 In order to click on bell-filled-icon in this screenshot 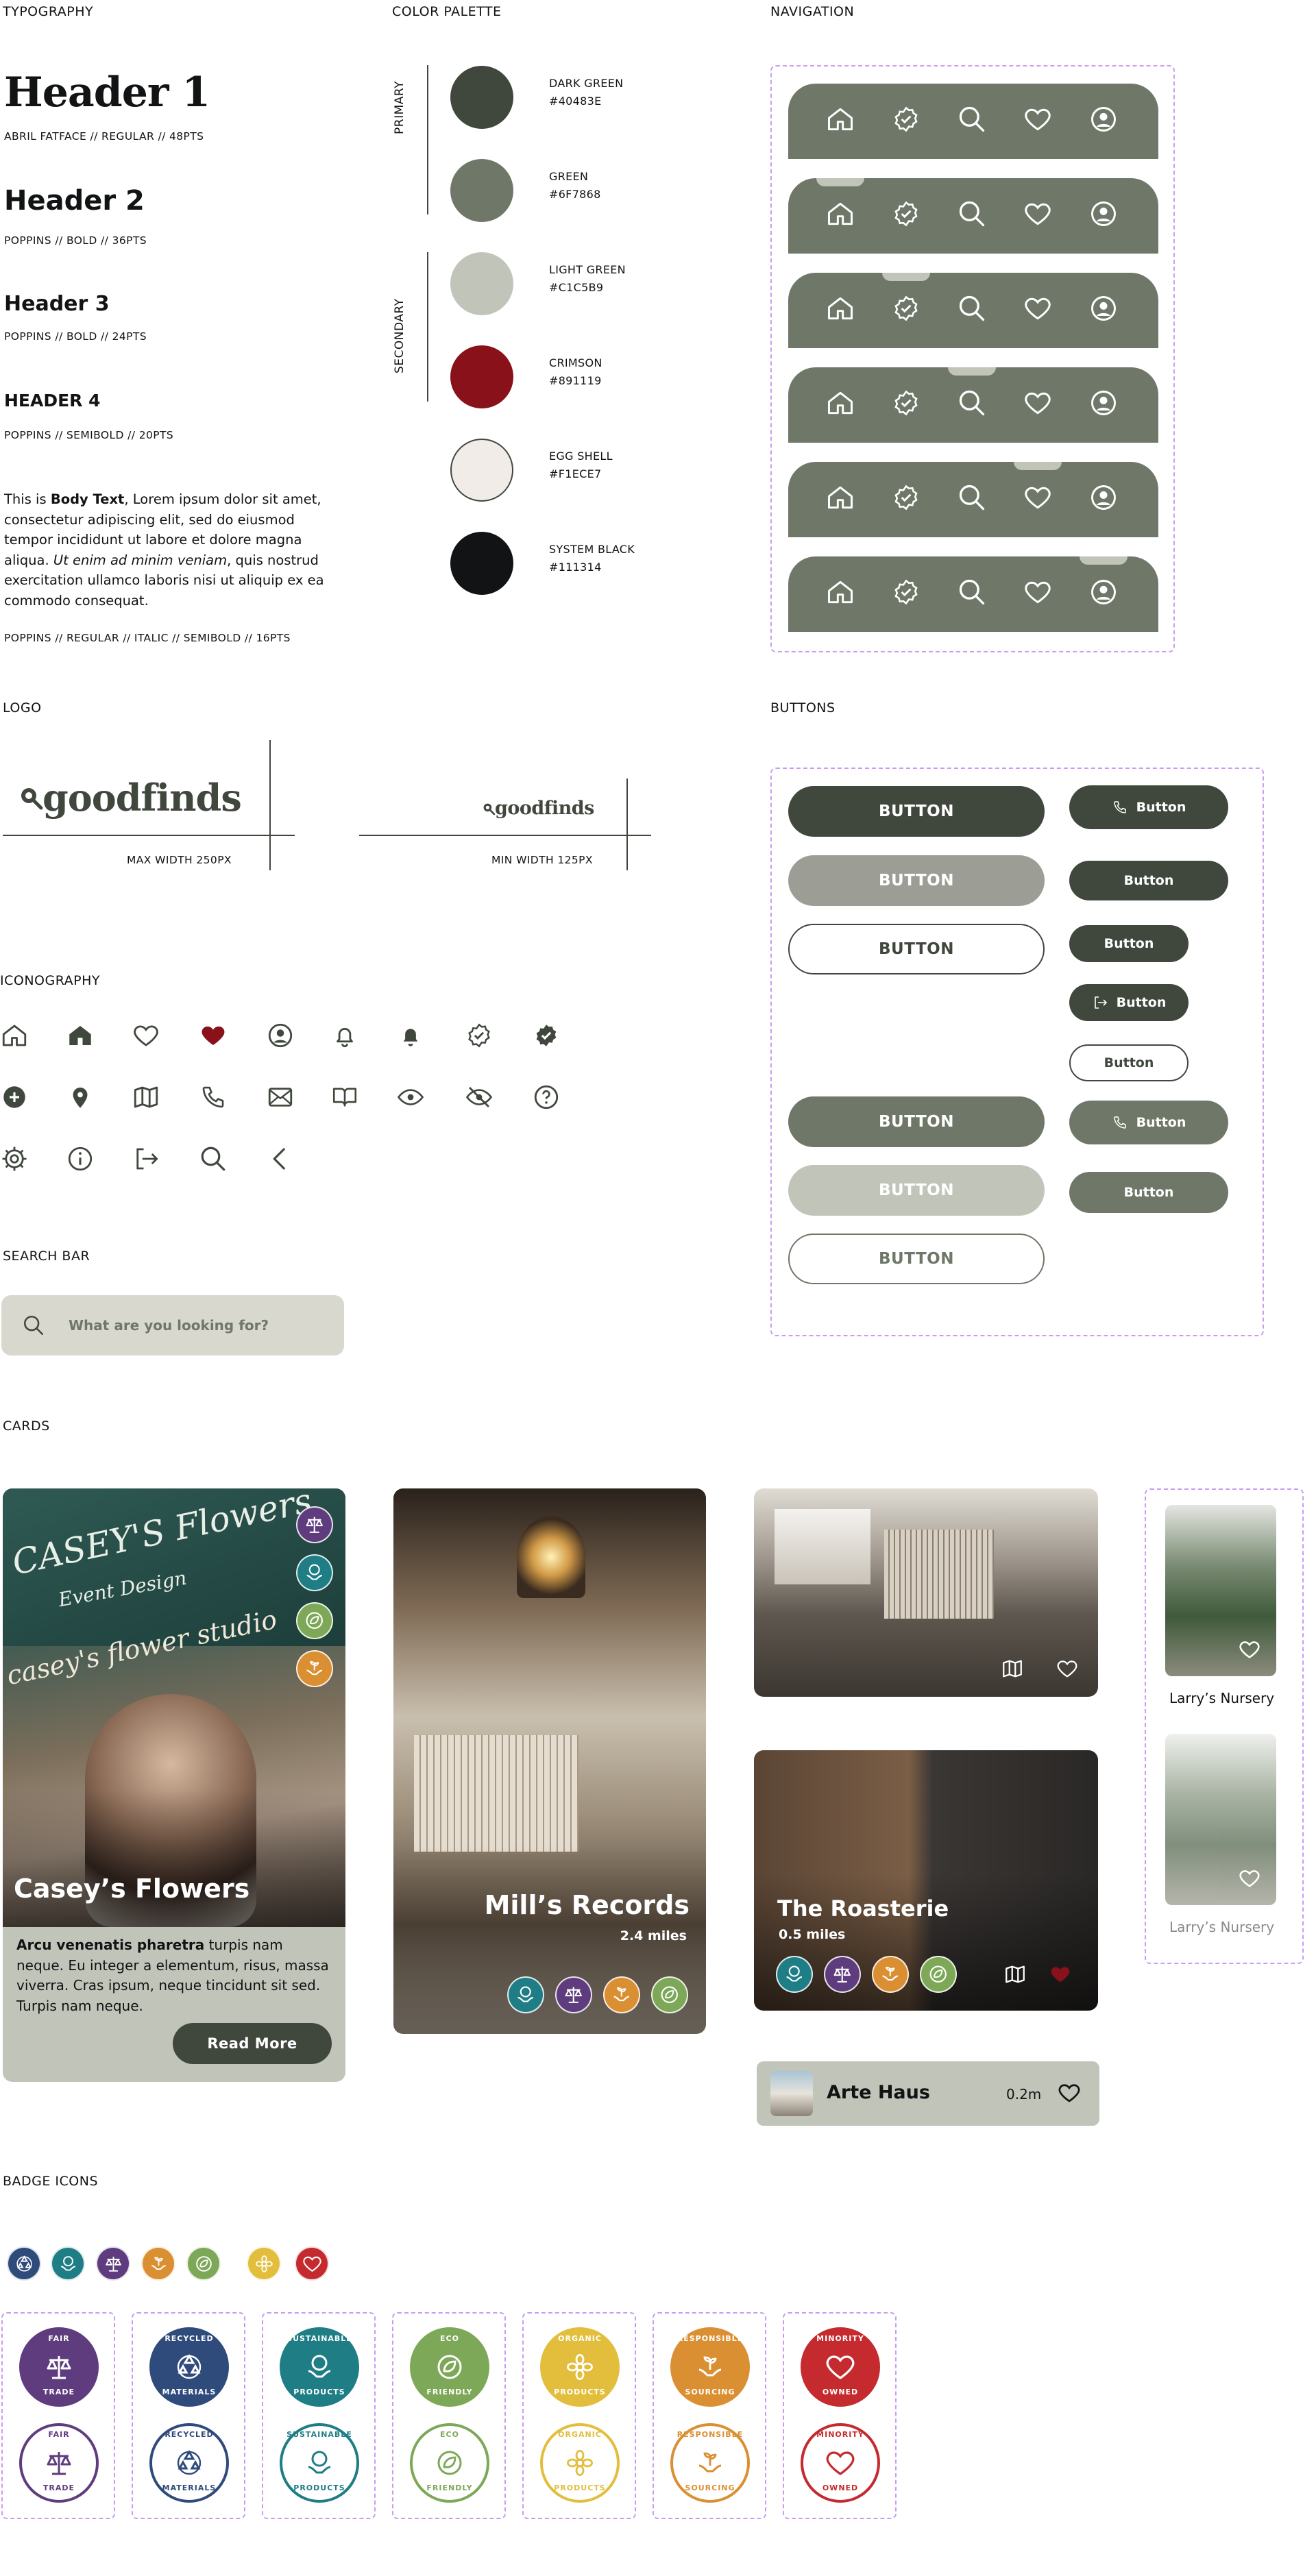, I will do `click(411, 1036)`.